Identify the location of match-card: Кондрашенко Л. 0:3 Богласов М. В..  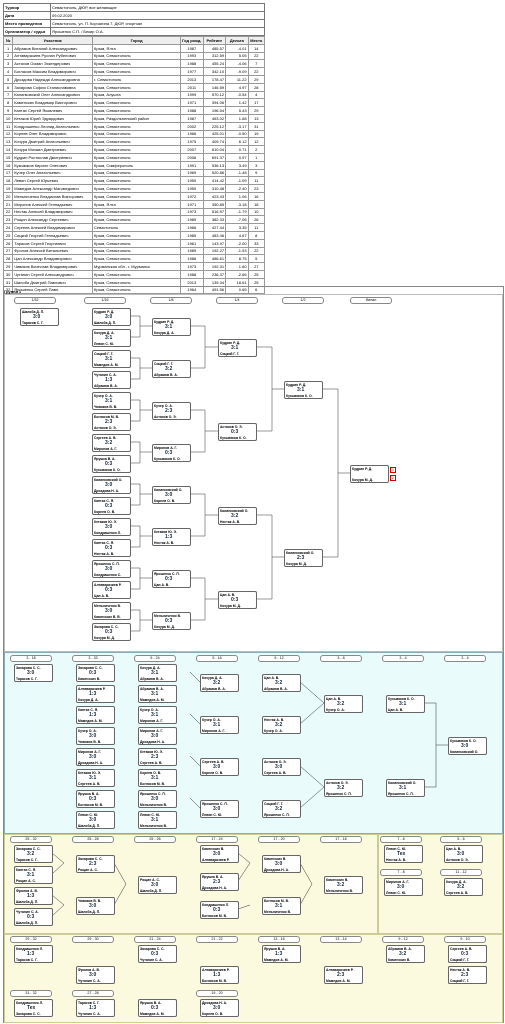
(219, 910).